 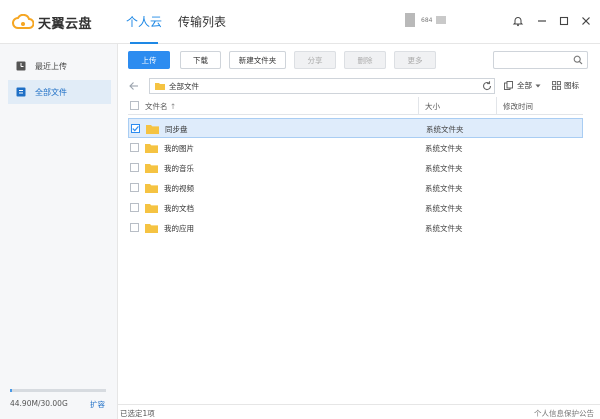 I want to click on file-name: 我的视频, so click(x=179, y=188).